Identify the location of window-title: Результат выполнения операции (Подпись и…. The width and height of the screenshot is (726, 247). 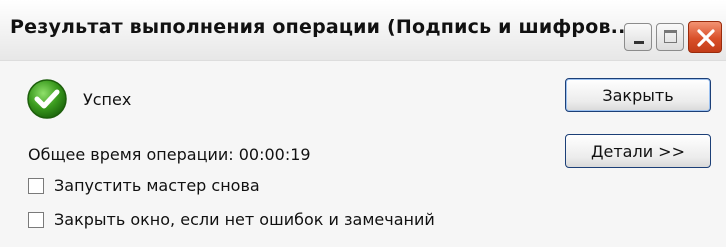
(321, 27).